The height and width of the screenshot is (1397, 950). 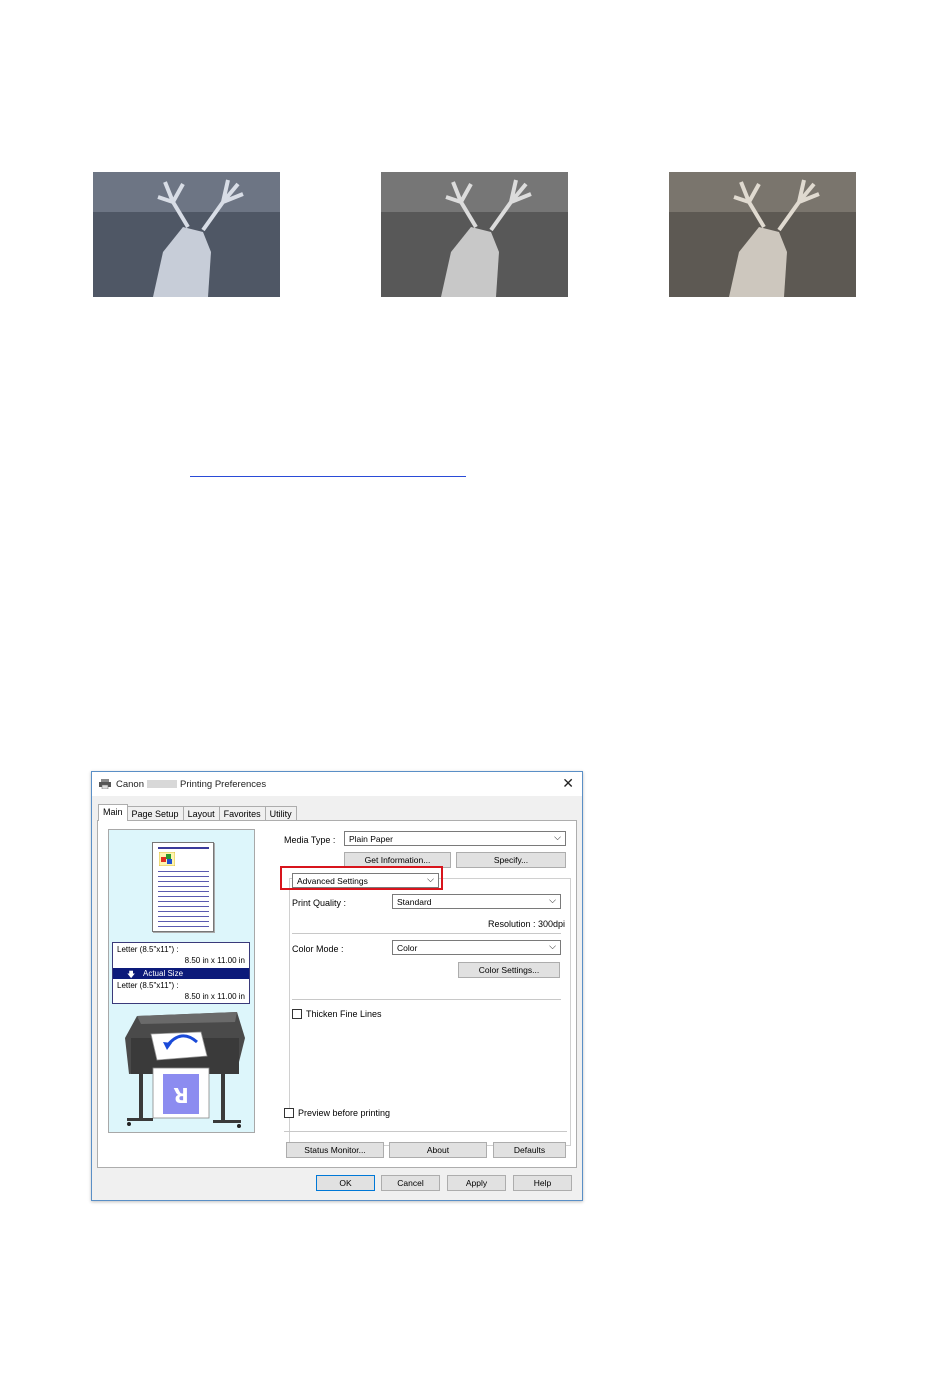 What do you see at coordinates (162, 784) in the screenshot?
I see `redacted-model-name` at bounding box center [162, 784].